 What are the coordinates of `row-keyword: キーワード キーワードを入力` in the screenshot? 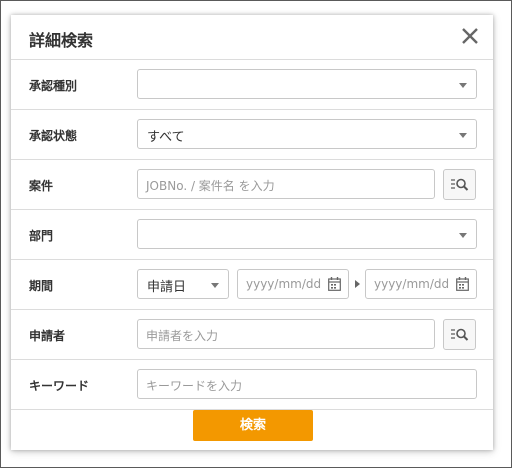 It's located at (252, 385).